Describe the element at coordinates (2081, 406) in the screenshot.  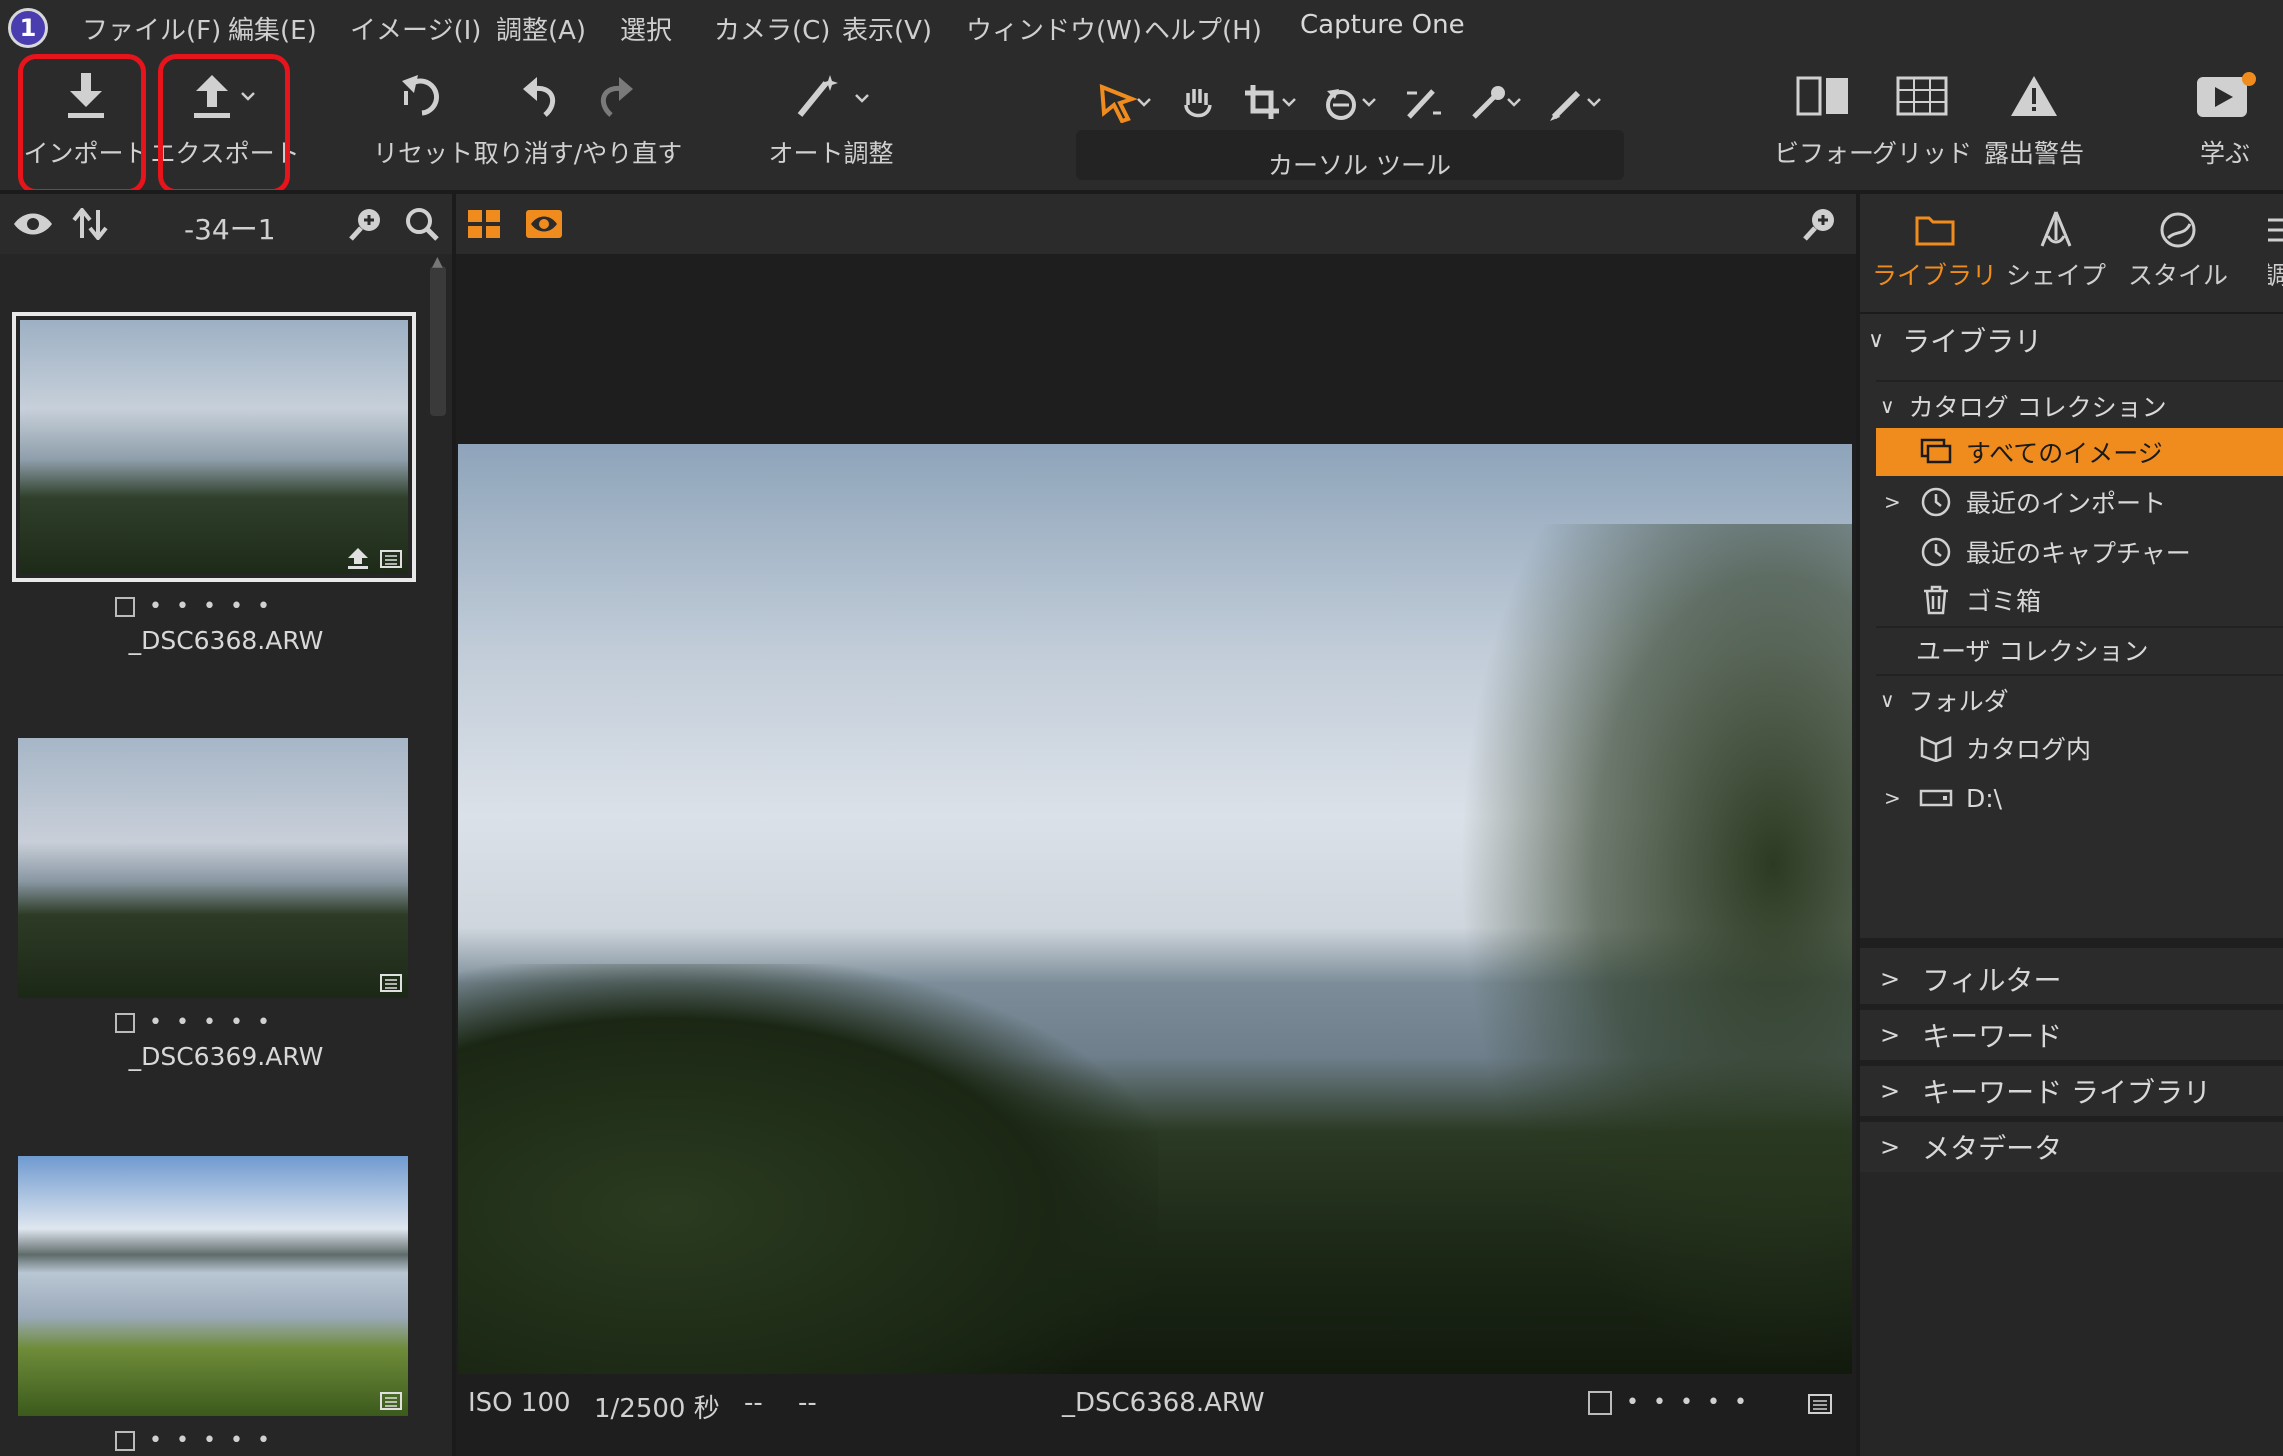
I see `catalog-collection-header: ∨ カタログ コレクション` at that location.